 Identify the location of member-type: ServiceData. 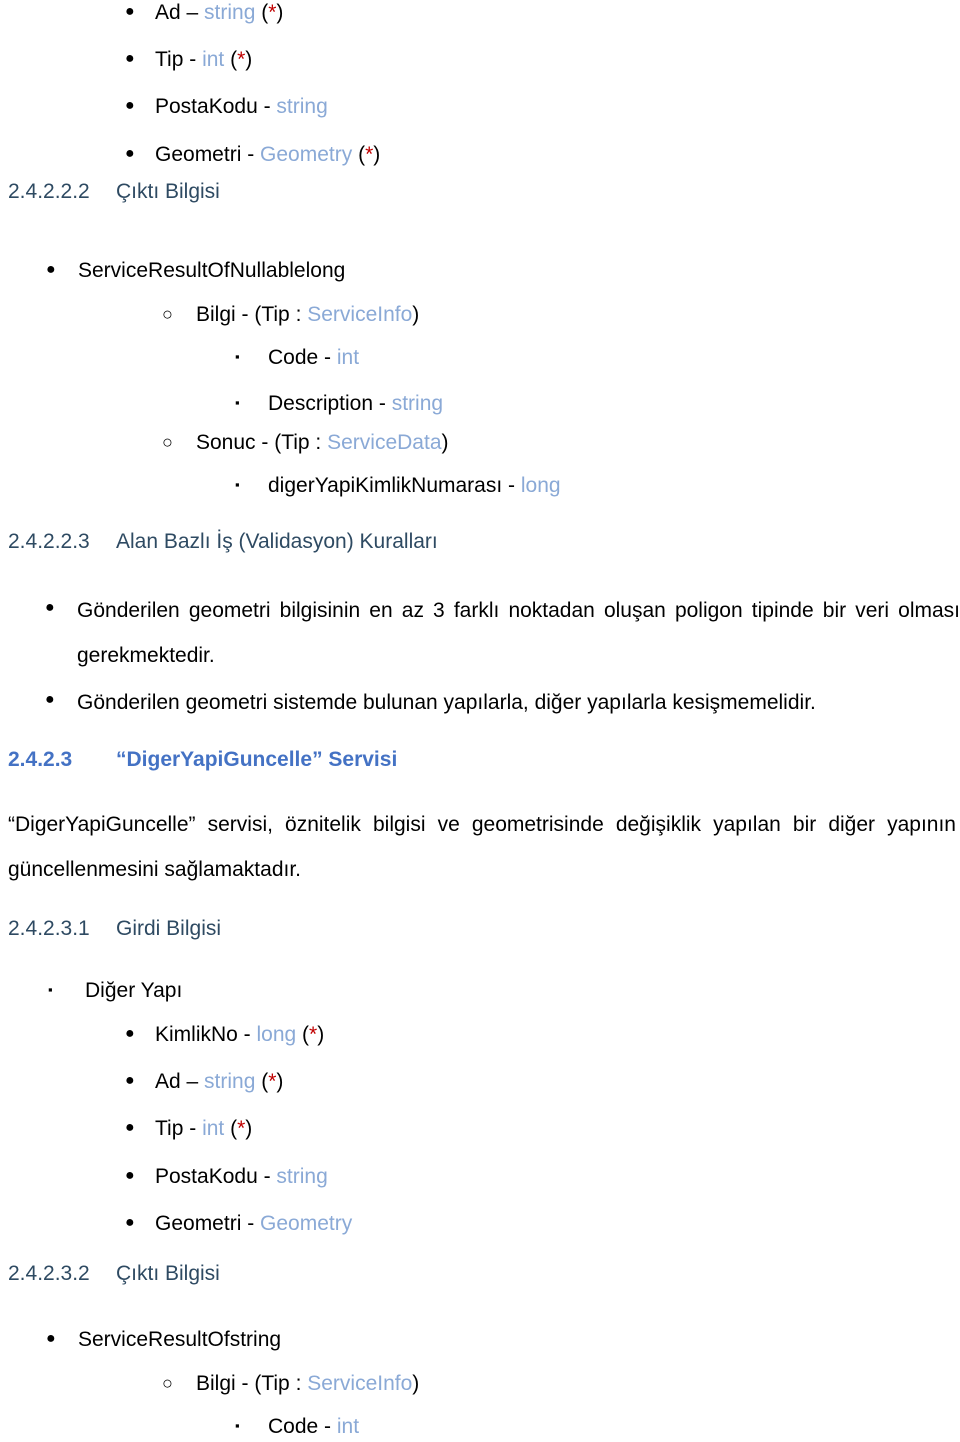
(384, 442).